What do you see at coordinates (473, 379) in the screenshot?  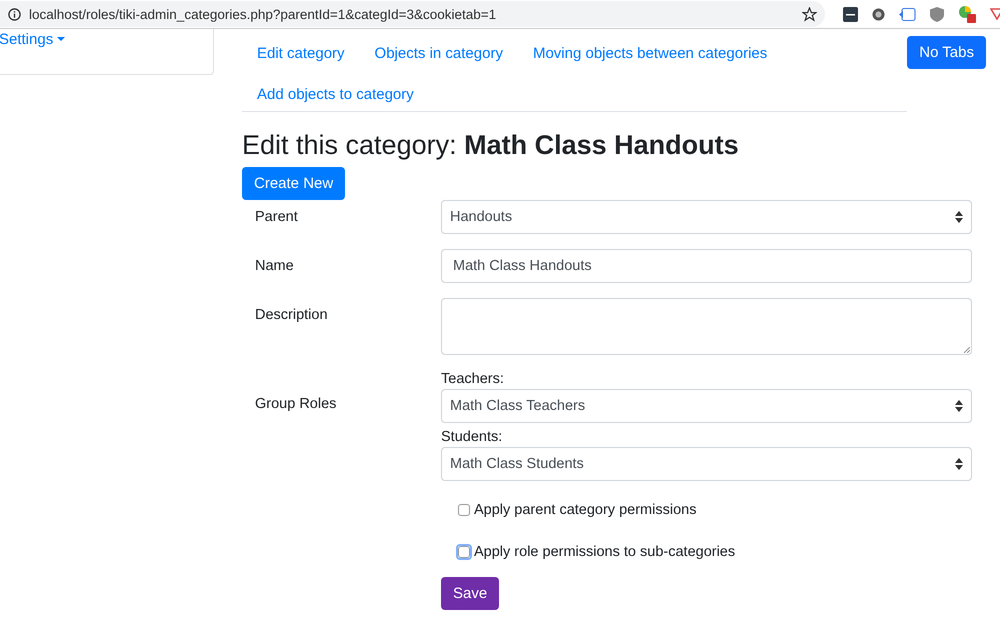 I see `role-label: Teachers:` at bounding box center [473, 379].